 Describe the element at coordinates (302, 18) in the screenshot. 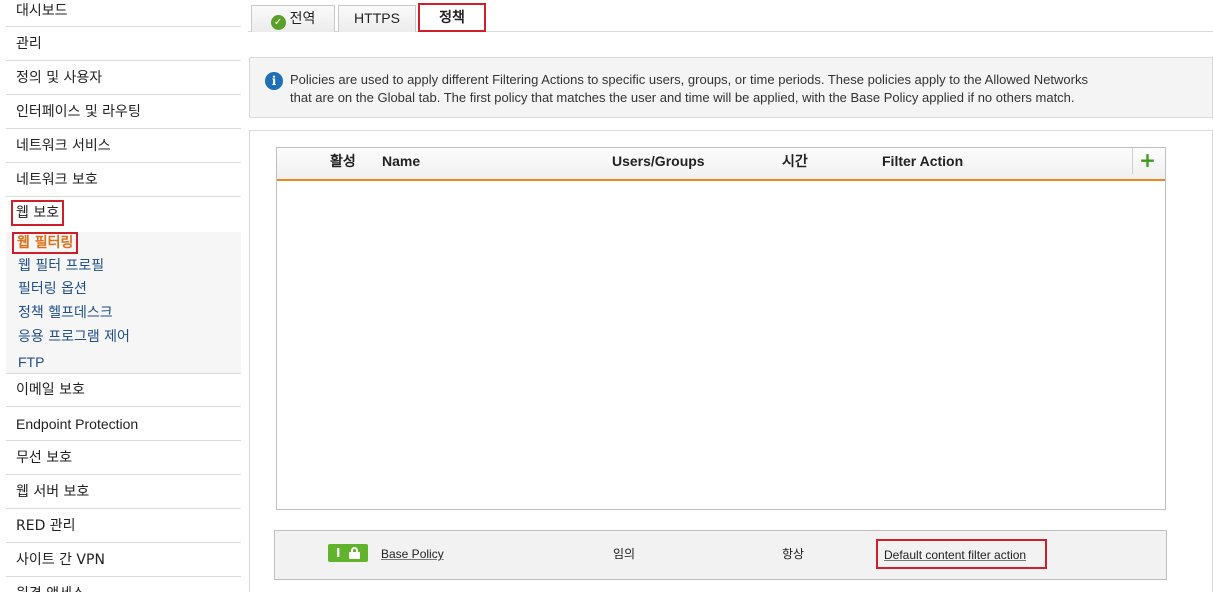

I see `tab-global-label: 전역` at that location.